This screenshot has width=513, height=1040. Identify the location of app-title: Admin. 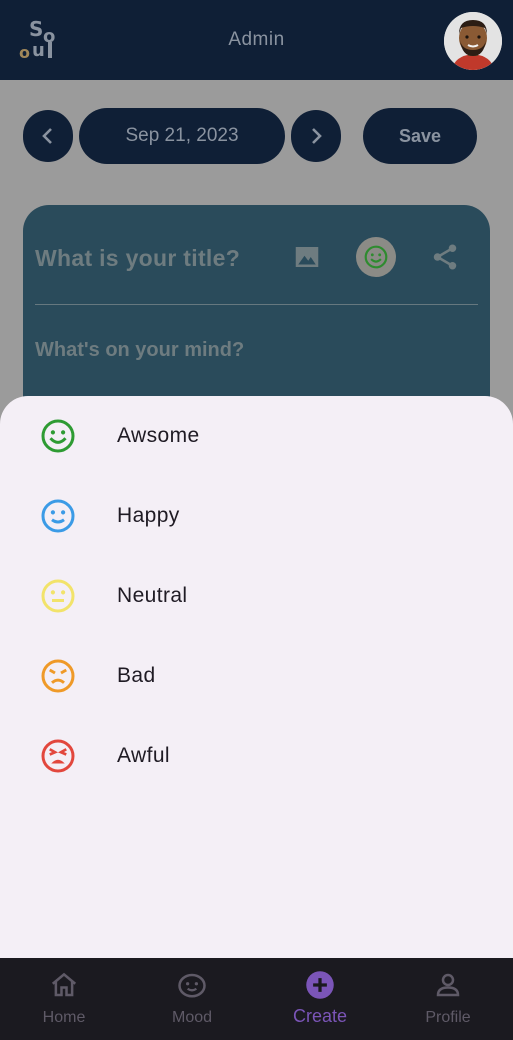
(256, 39).